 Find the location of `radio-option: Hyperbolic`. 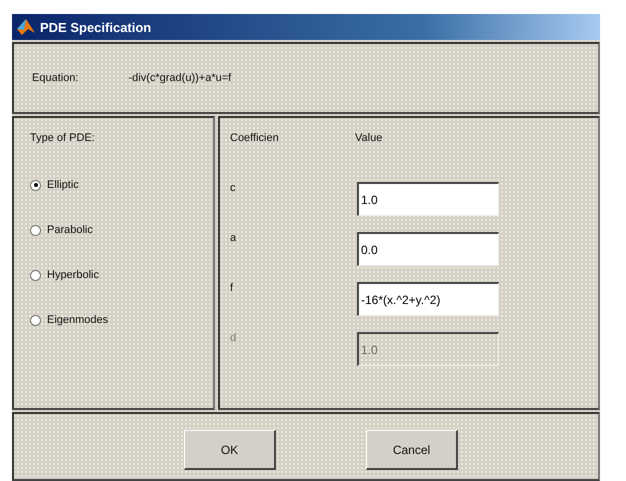

radio-option: Hyperbolic is located at coordinates (113, 275).